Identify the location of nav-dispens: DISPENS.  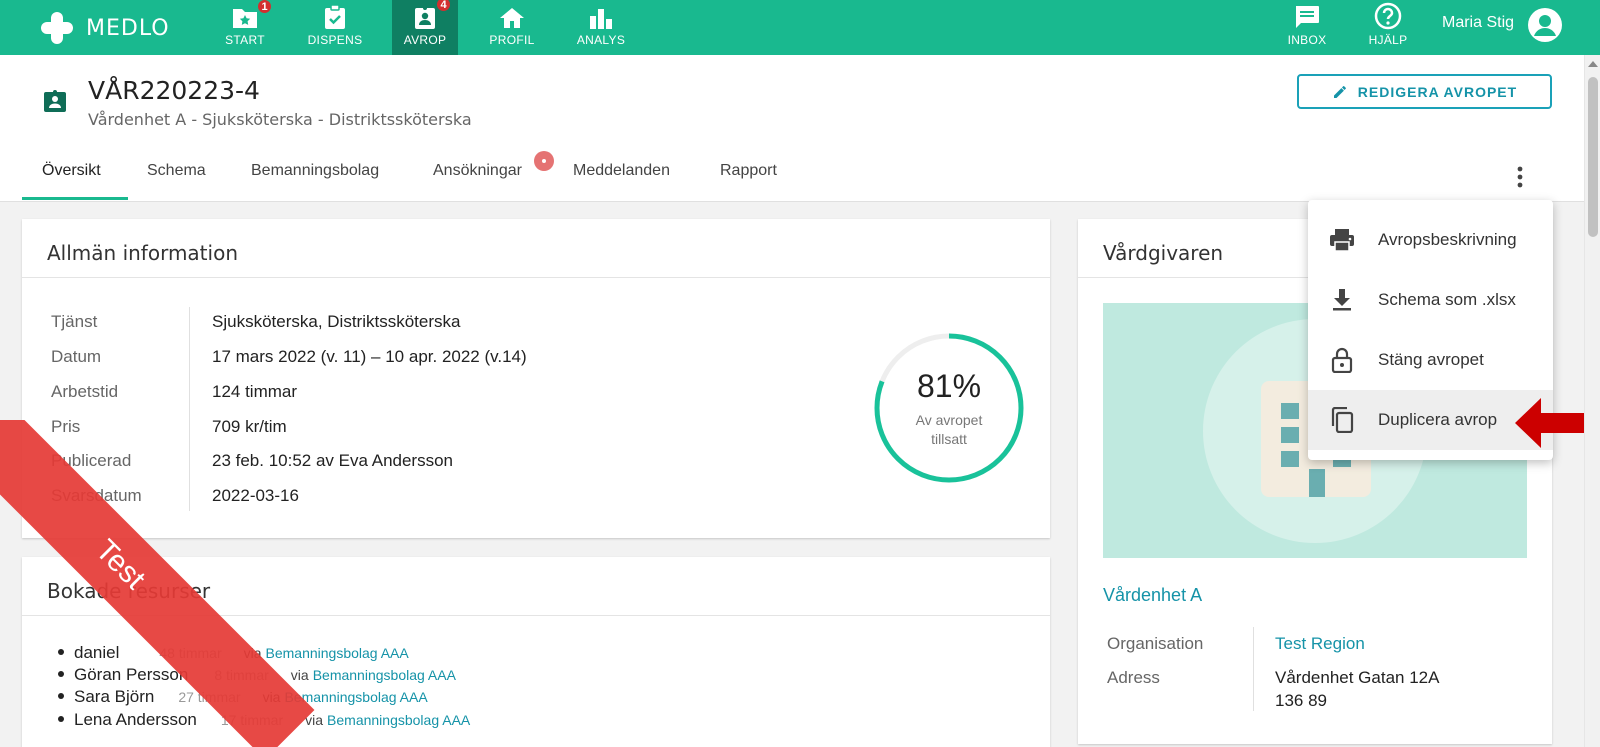
(335, 27).